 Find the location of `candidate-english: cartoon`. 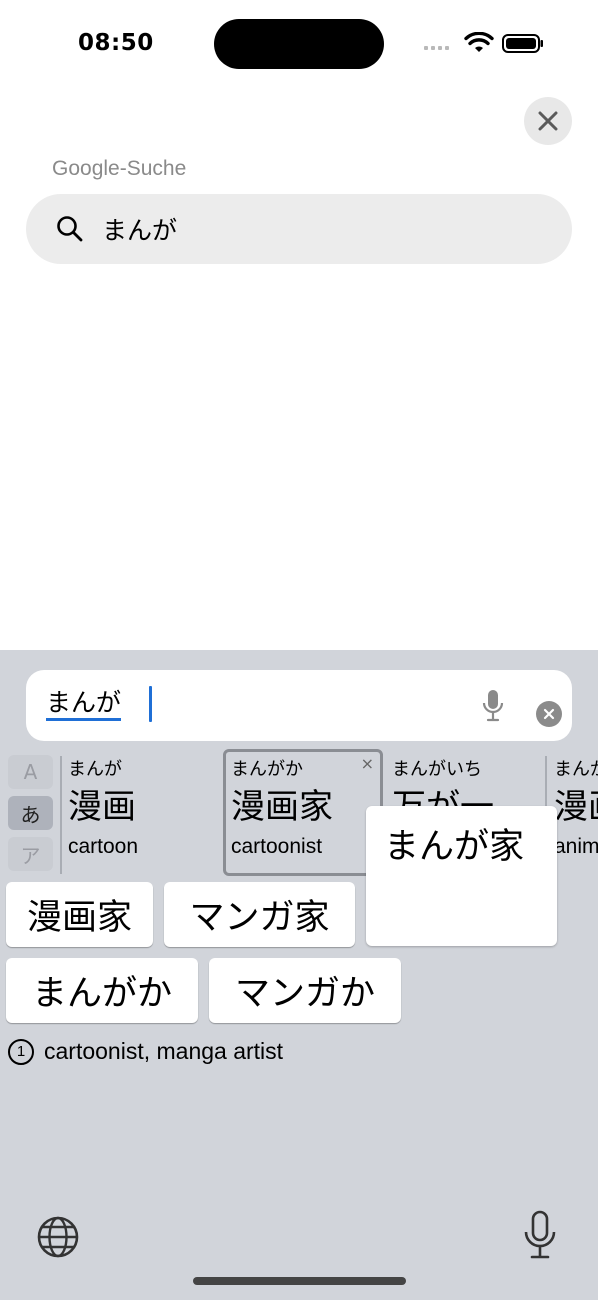

candidate-english: cartoon is located at coordinates (103, 846).